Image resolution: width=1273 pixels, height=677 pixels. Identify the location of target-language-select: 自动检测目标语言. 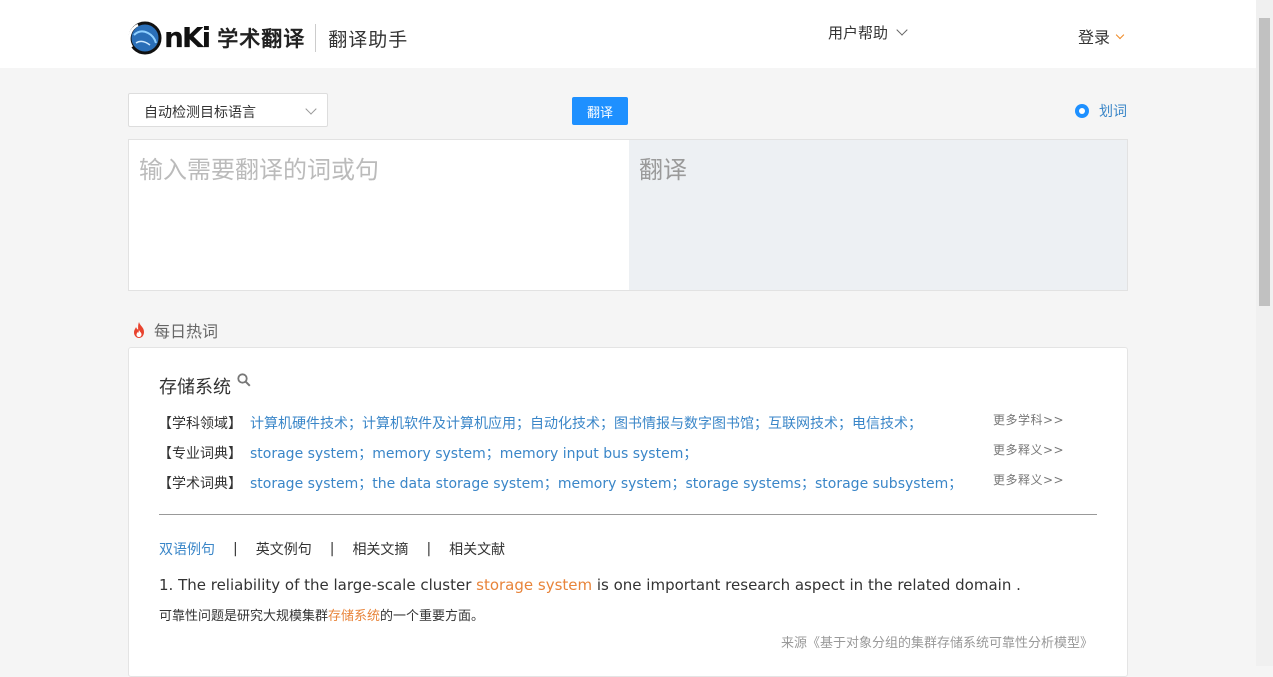
(228, 110).